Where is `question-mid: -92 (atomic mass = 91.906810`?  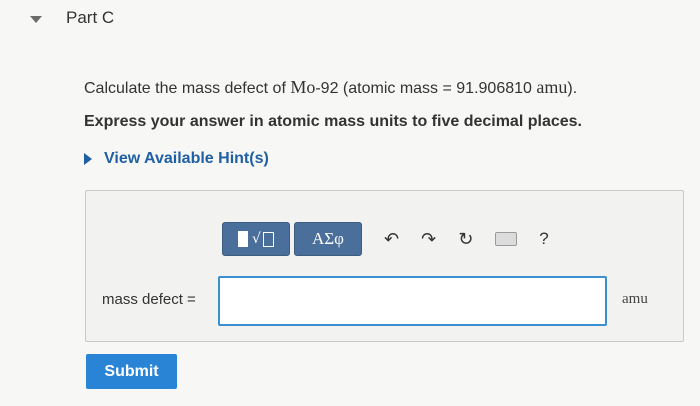
question-mid: -92 (atomic mass = 91.906810 is located at coordinates (426, 88).